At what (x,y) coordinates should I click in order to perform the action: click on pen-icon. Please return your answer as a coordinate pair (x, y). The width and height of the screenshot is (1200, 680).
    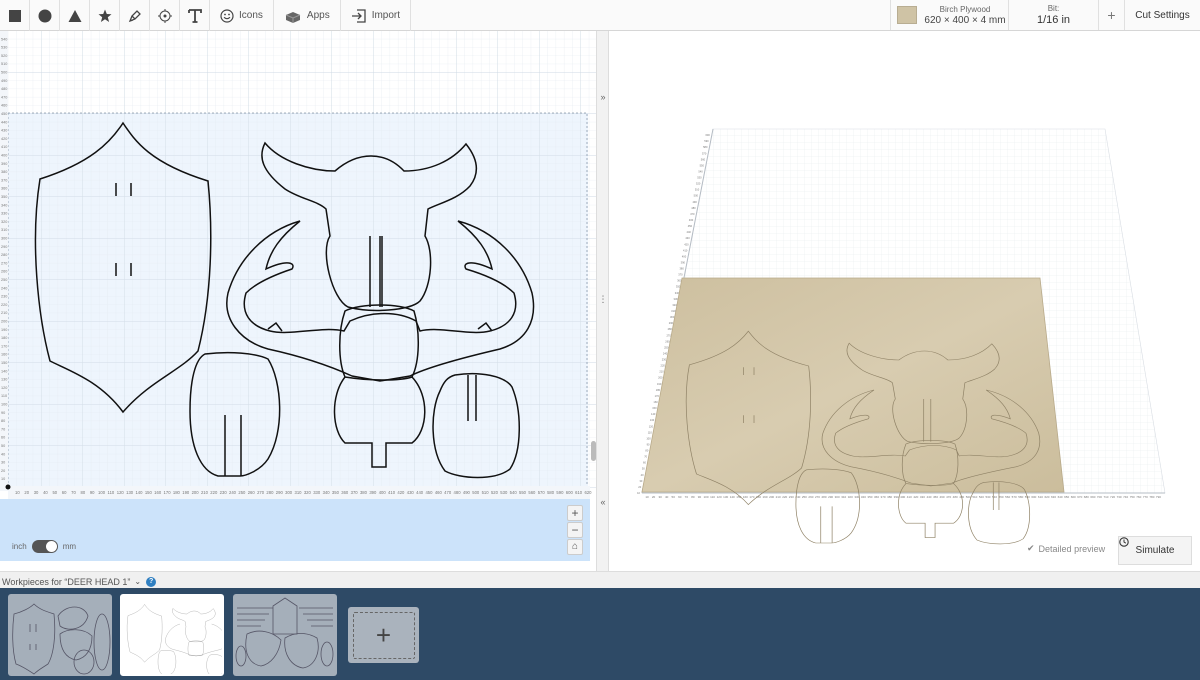
    Looking at the image, I should click on (134, 15).